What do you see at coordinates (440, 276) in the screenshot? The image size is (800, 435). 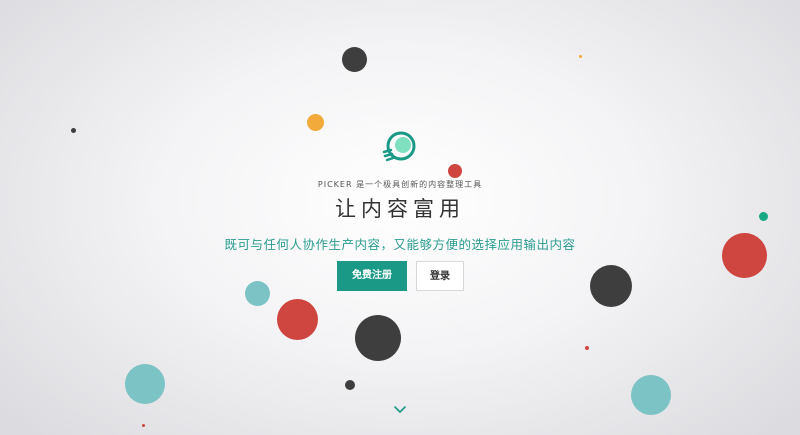 I see `login-button: 登录` at bounding box center [440, 276].